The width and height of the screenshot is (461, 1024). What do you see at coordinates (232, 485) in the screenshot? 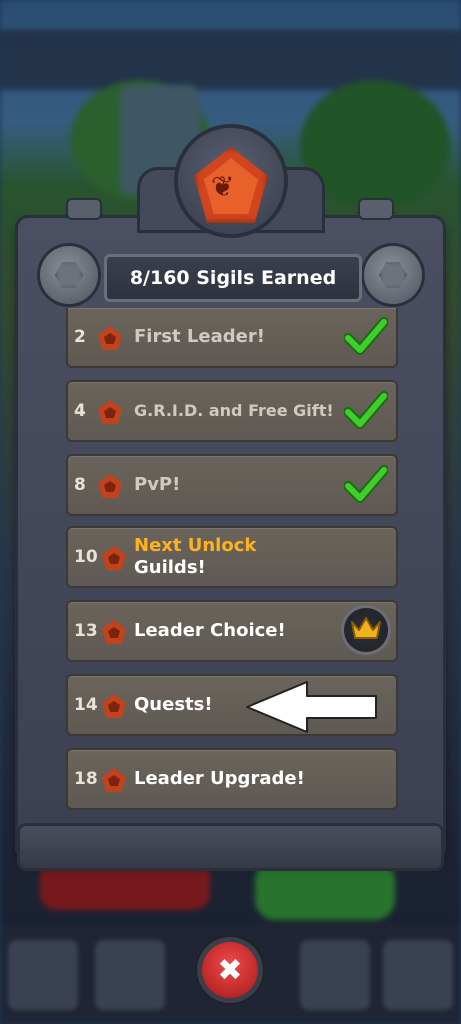
I see `milestone-row: 8 PvP!` at bounding box center [232, 485].